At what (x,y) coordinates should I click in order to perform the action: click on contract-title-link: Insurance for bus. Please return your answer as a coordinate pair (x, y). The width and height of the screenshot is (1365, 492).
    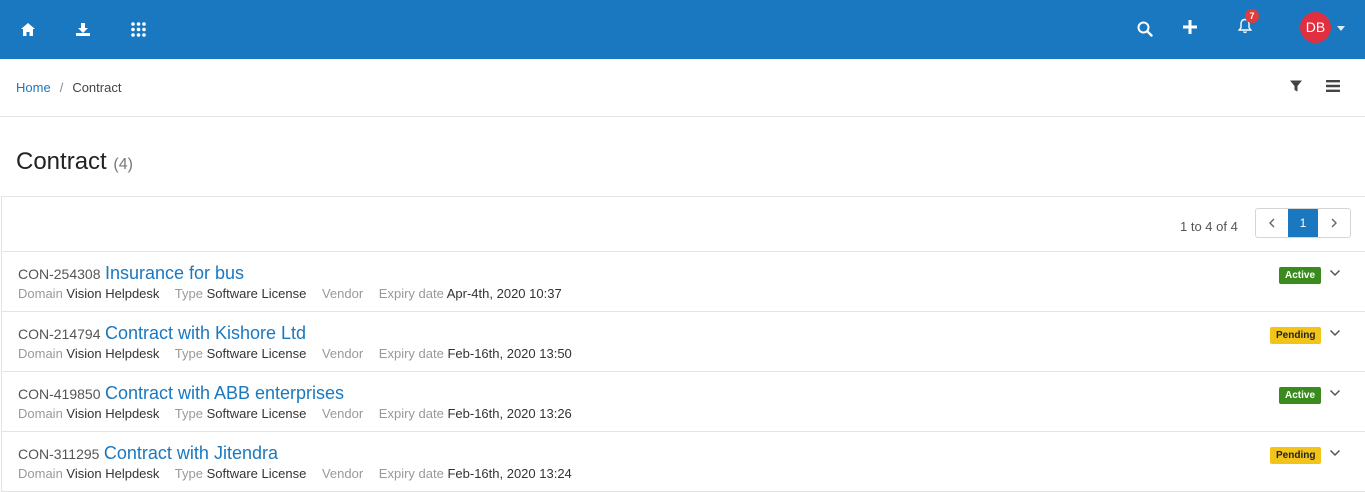
    Looking at the image, I should click on (174, 273).